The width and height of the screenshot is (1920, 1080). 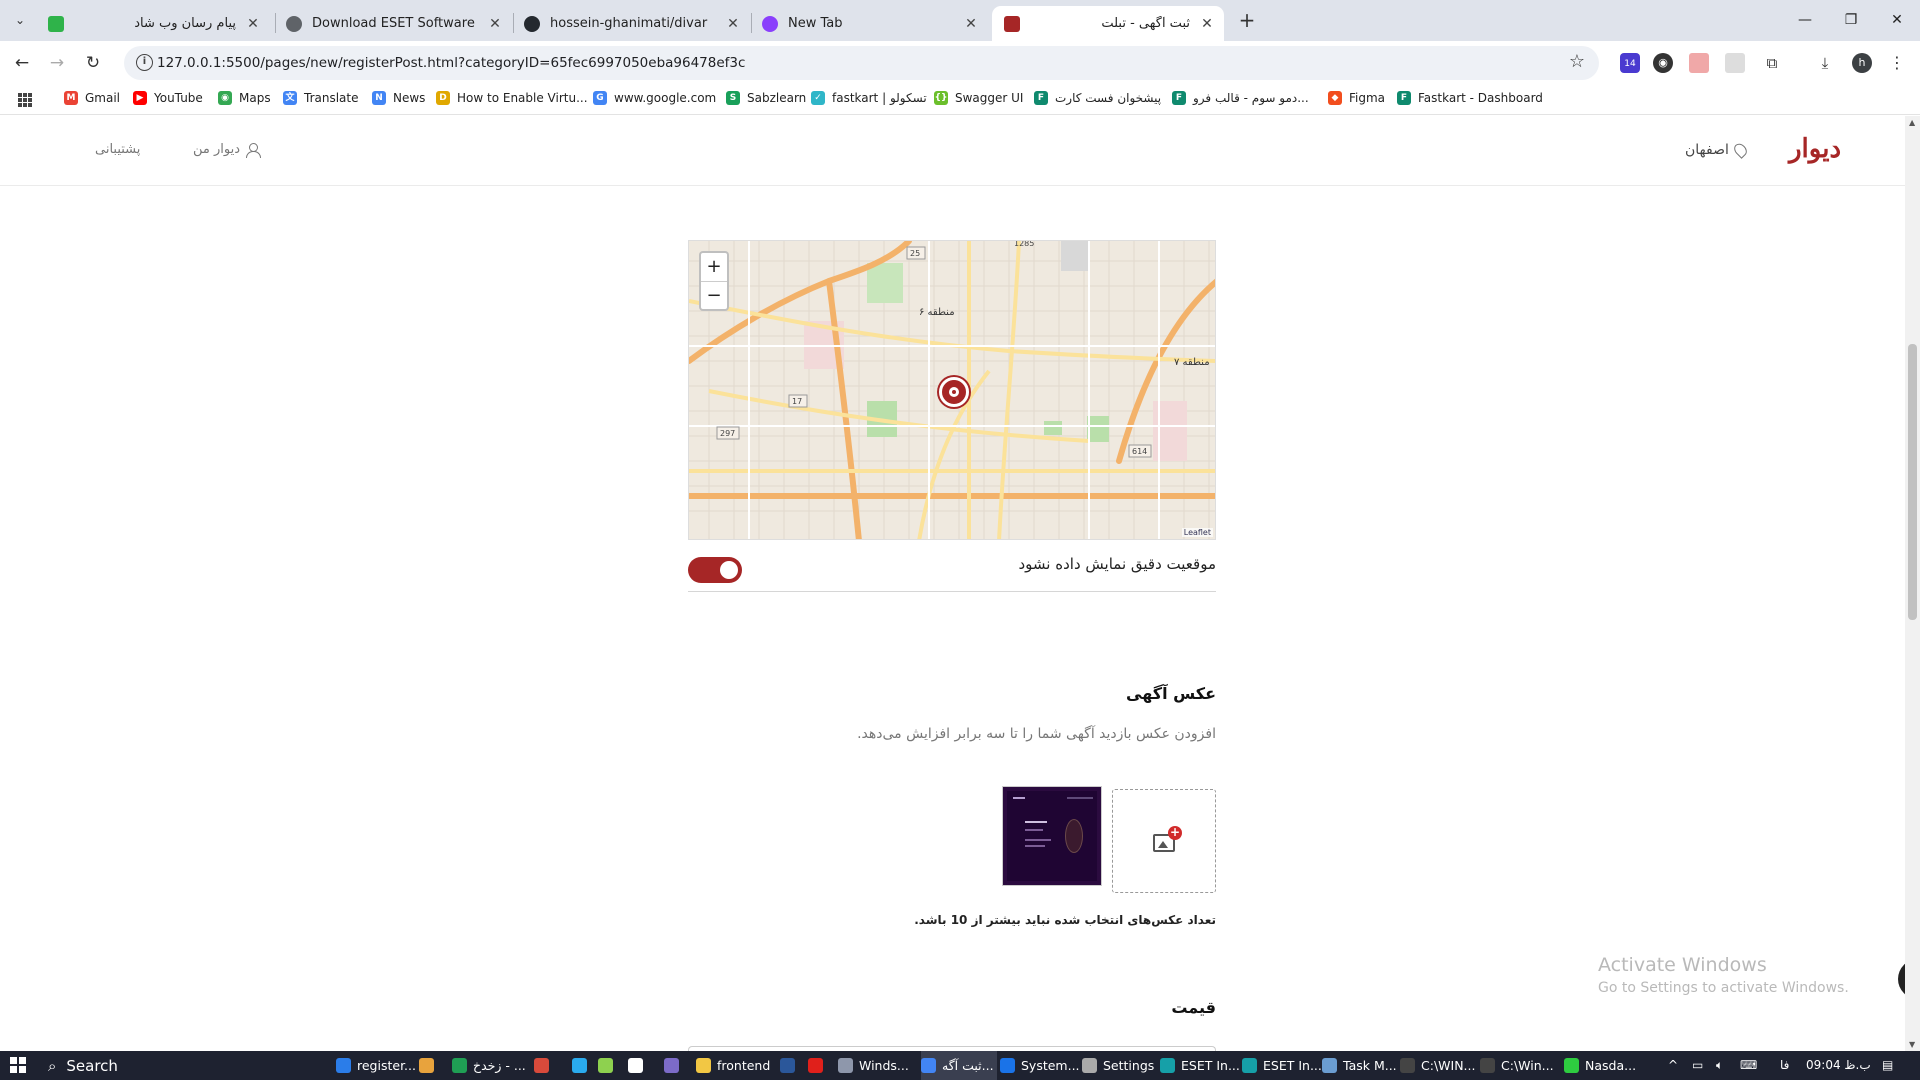 I want to click on bookmark-item: {} Swagger UI, so click(x=978, y=98).